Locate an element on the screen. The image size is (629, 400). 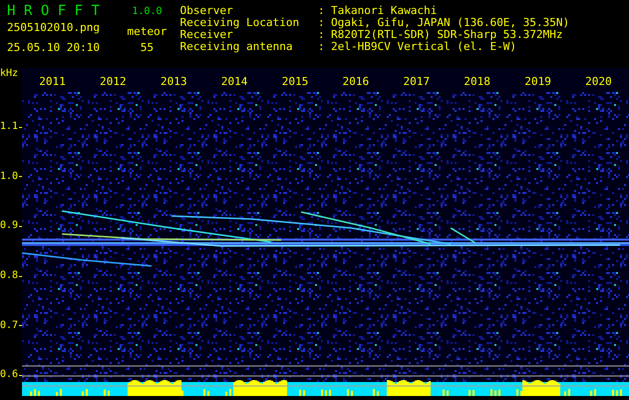
file-name: 2505102010.png is located at coordinates (53, 28).